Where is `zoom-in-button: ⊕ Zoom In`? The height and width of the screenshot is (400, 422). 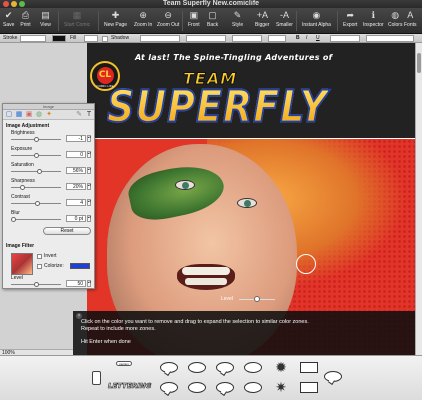
zoom-in-button: ⊕ Zoom In is located at coordinates (143, 19).